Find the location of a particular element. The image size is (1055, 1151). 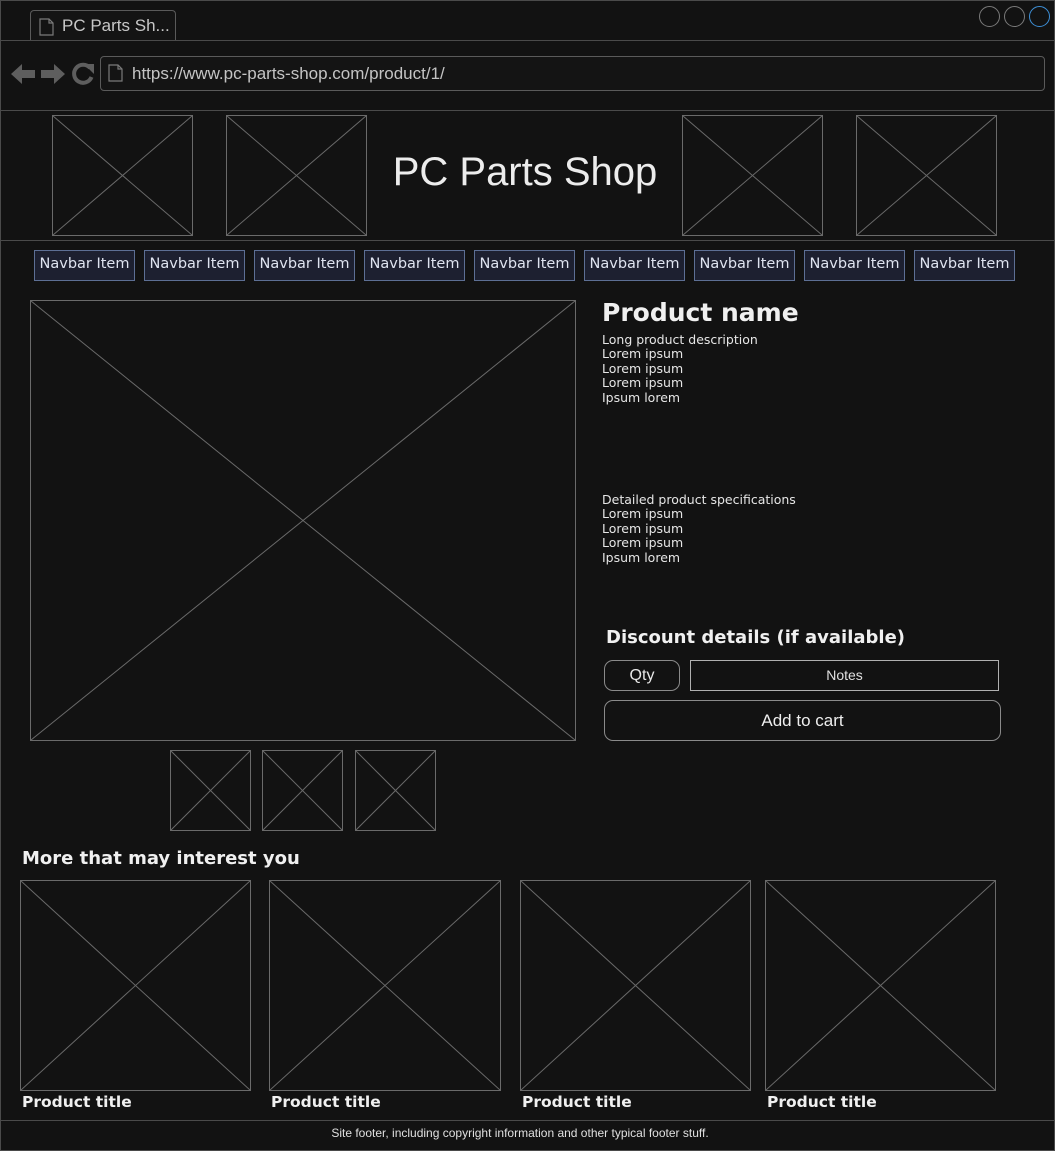

spec-line: Detailed product specifications is located at coordinates (699, 499).